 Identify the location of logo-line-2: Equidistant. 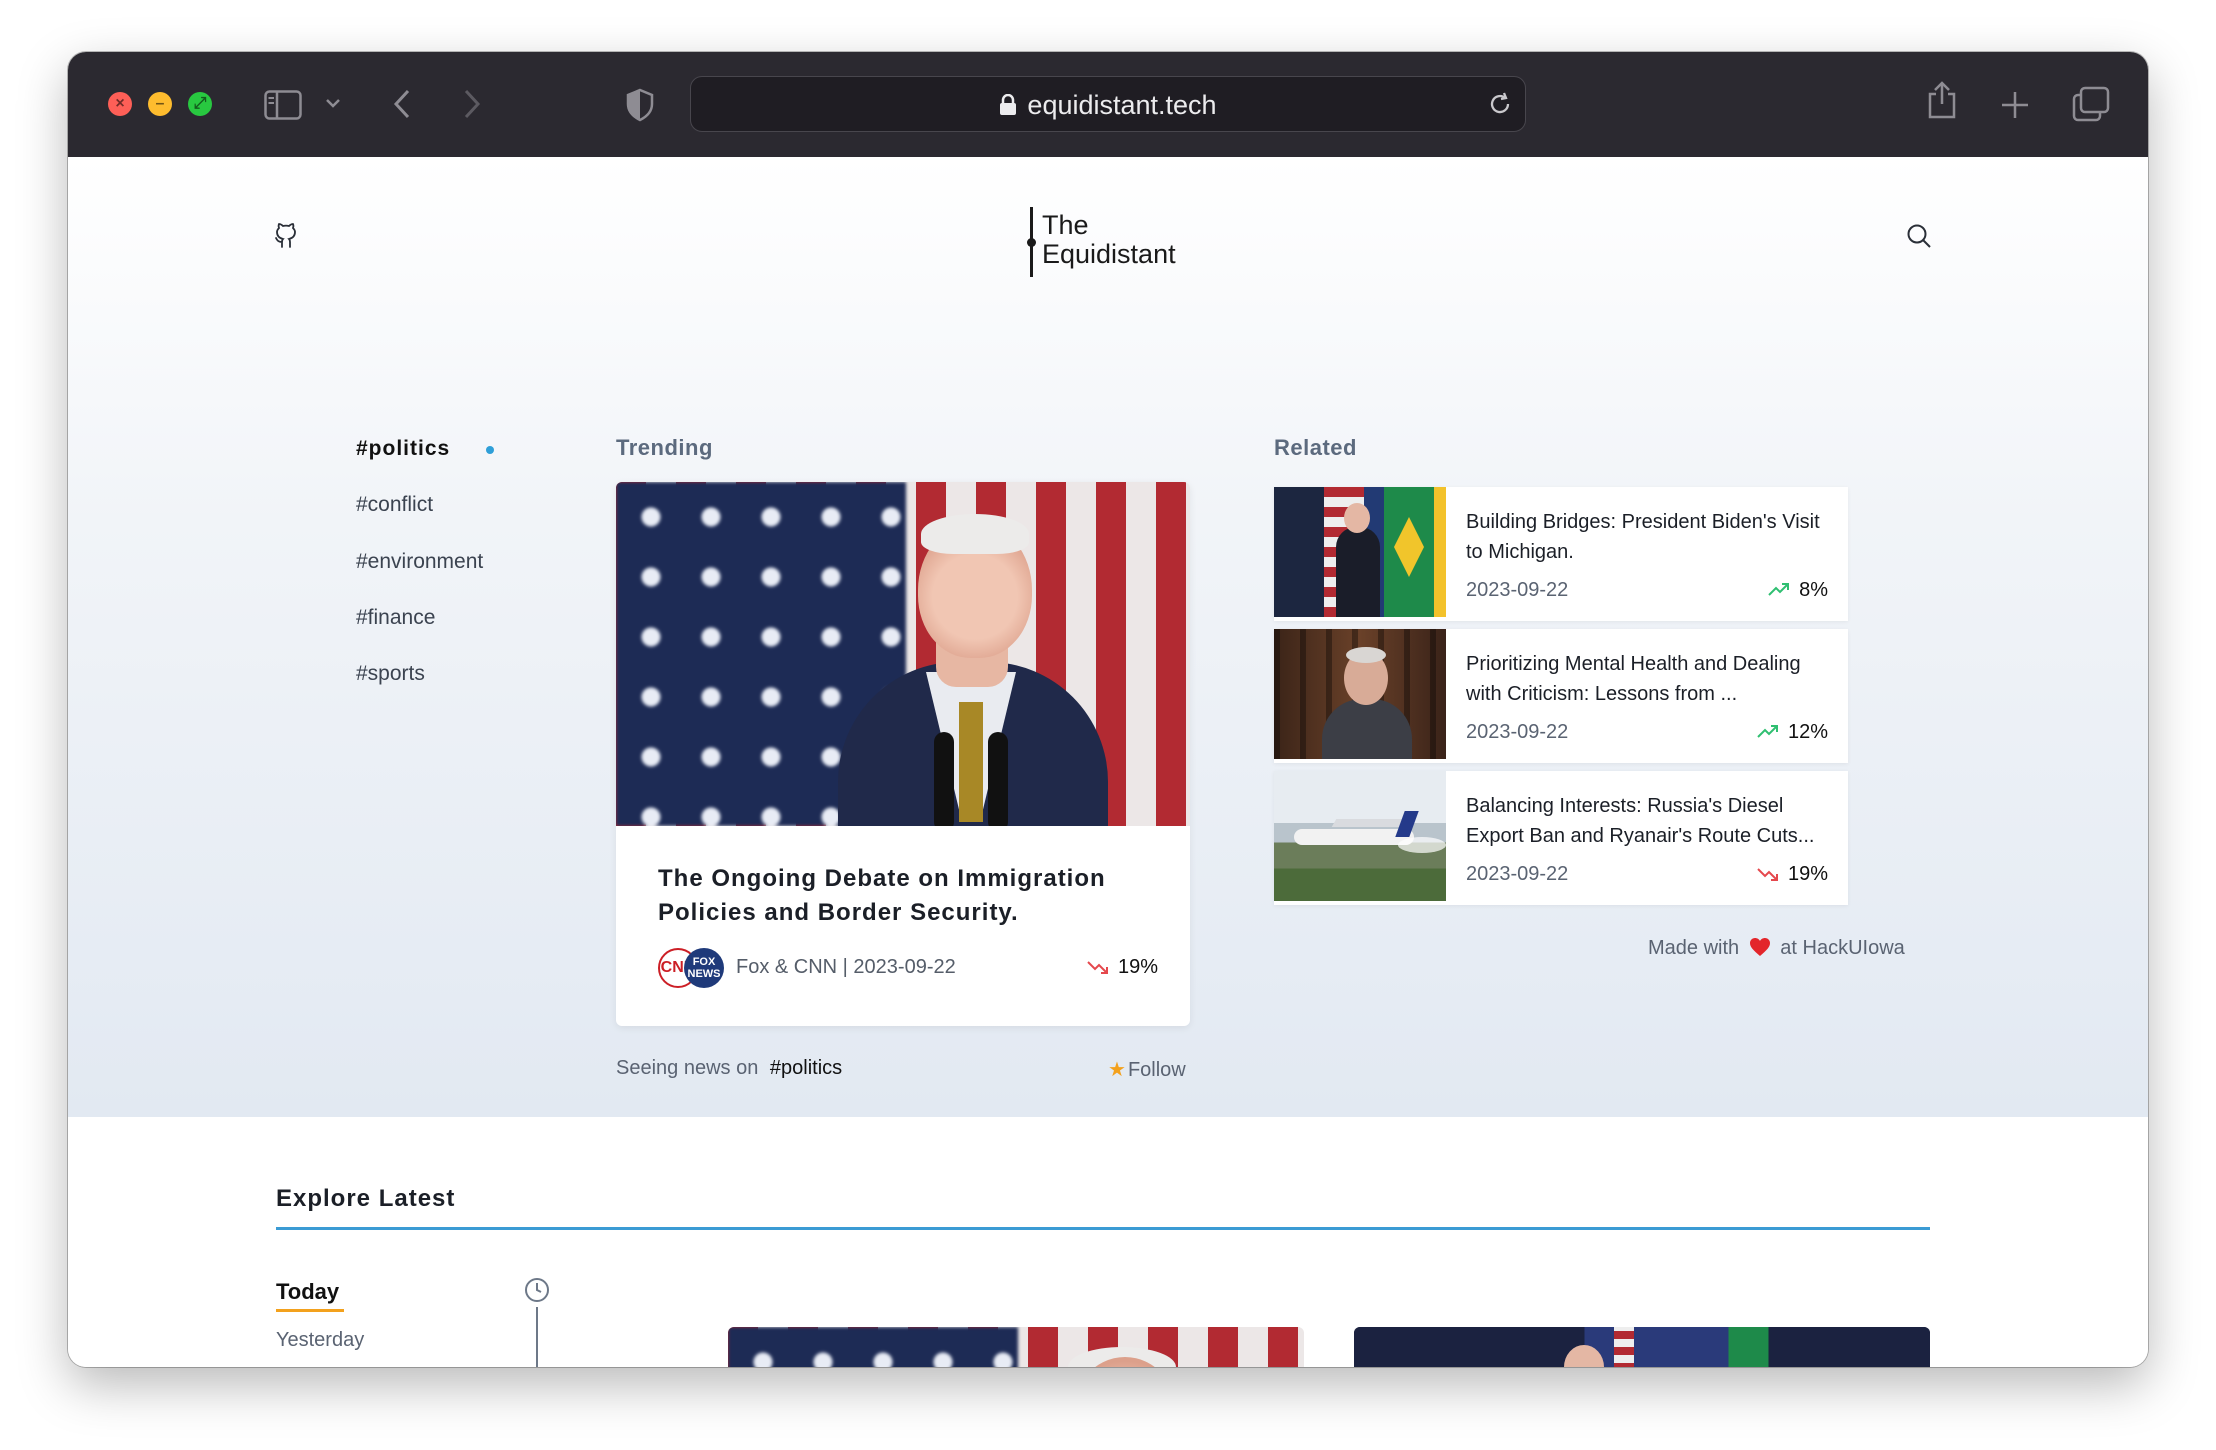
(1109, 254).